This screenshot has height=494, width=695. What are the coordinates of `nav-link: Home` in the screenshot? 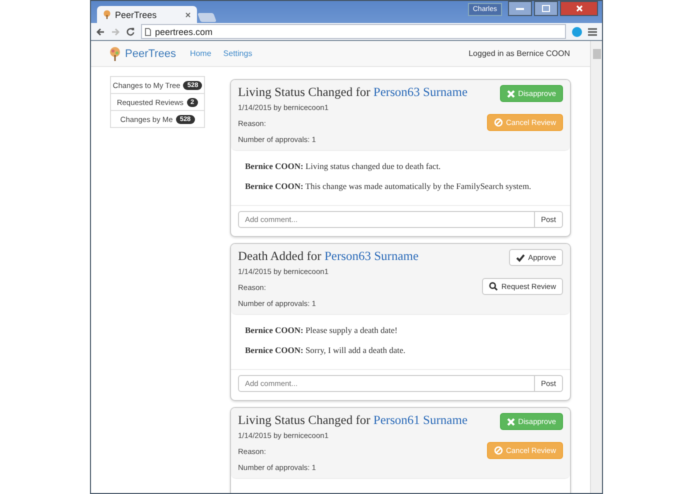 It's located at (201, 53).